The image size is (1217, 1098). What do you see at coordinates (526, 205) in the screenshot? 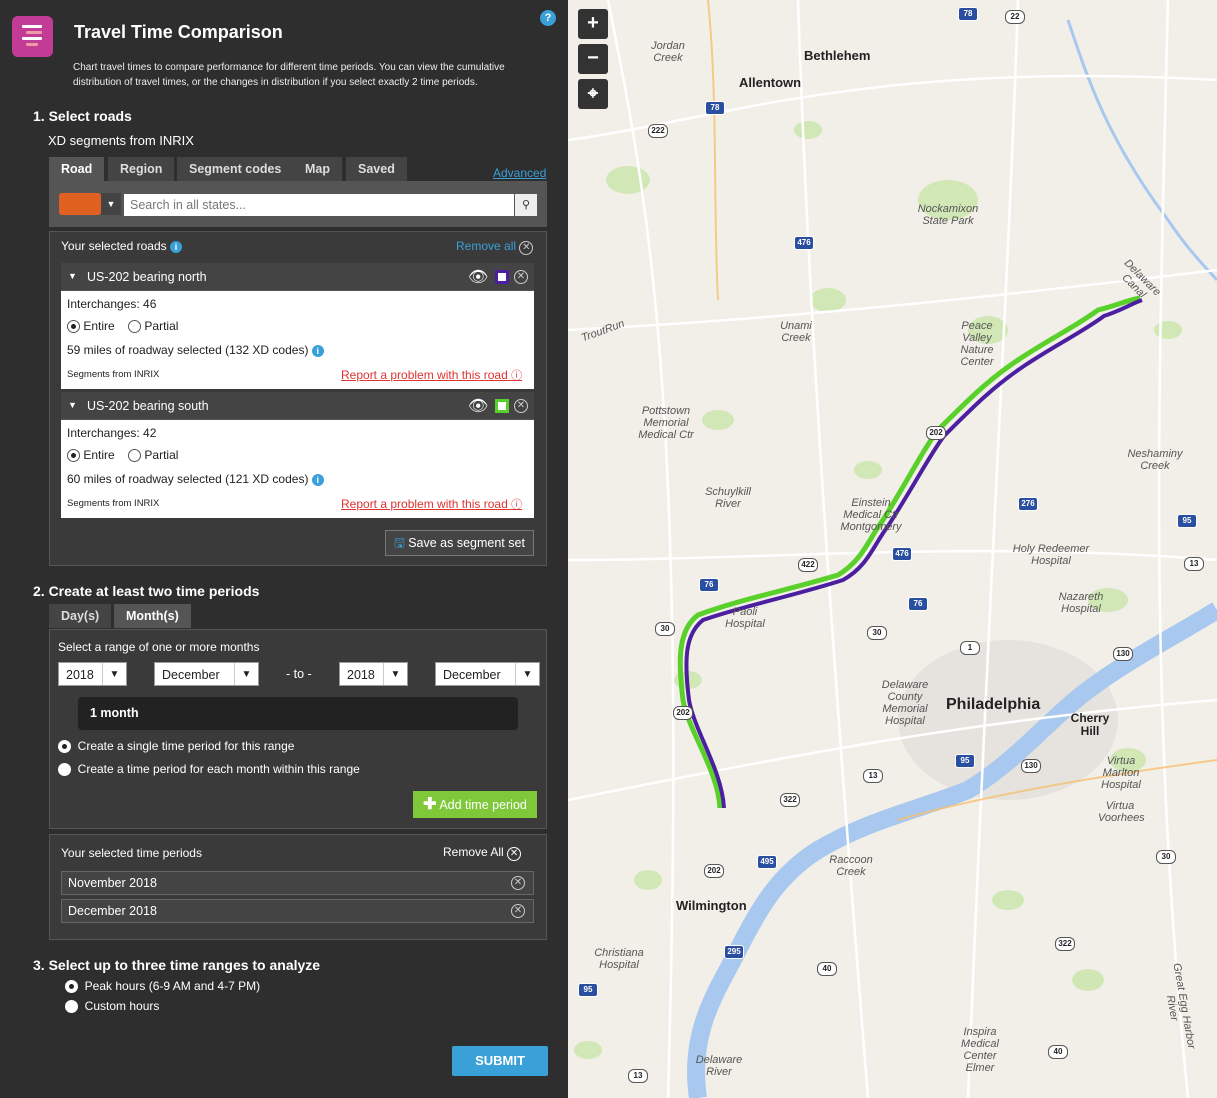
I see `search-icon: ⚲` at bounding box center [526, 205].